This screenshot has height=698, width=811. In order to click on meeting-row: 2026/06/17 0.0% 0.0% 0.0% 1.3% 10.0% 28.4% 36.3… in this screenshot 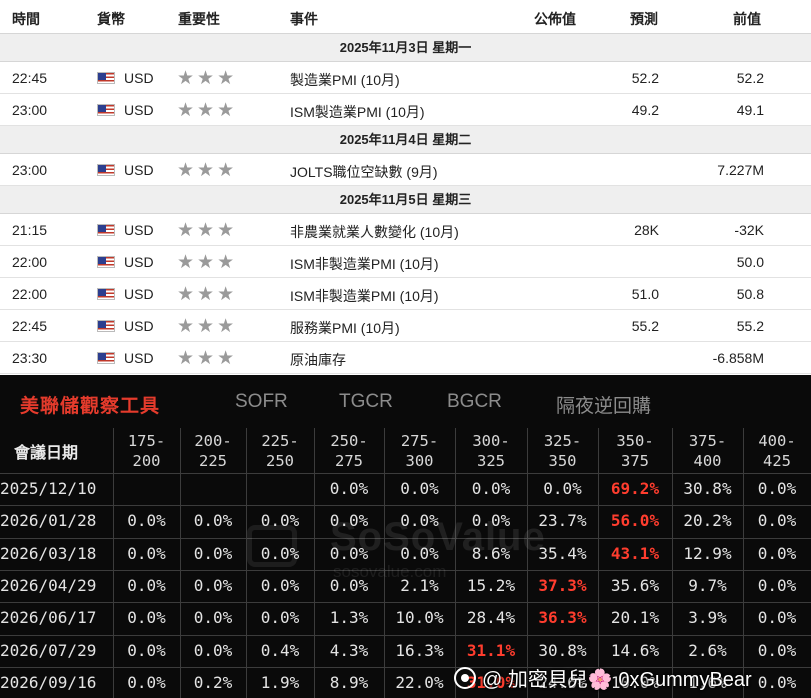, I will do `click(405, 618)`.